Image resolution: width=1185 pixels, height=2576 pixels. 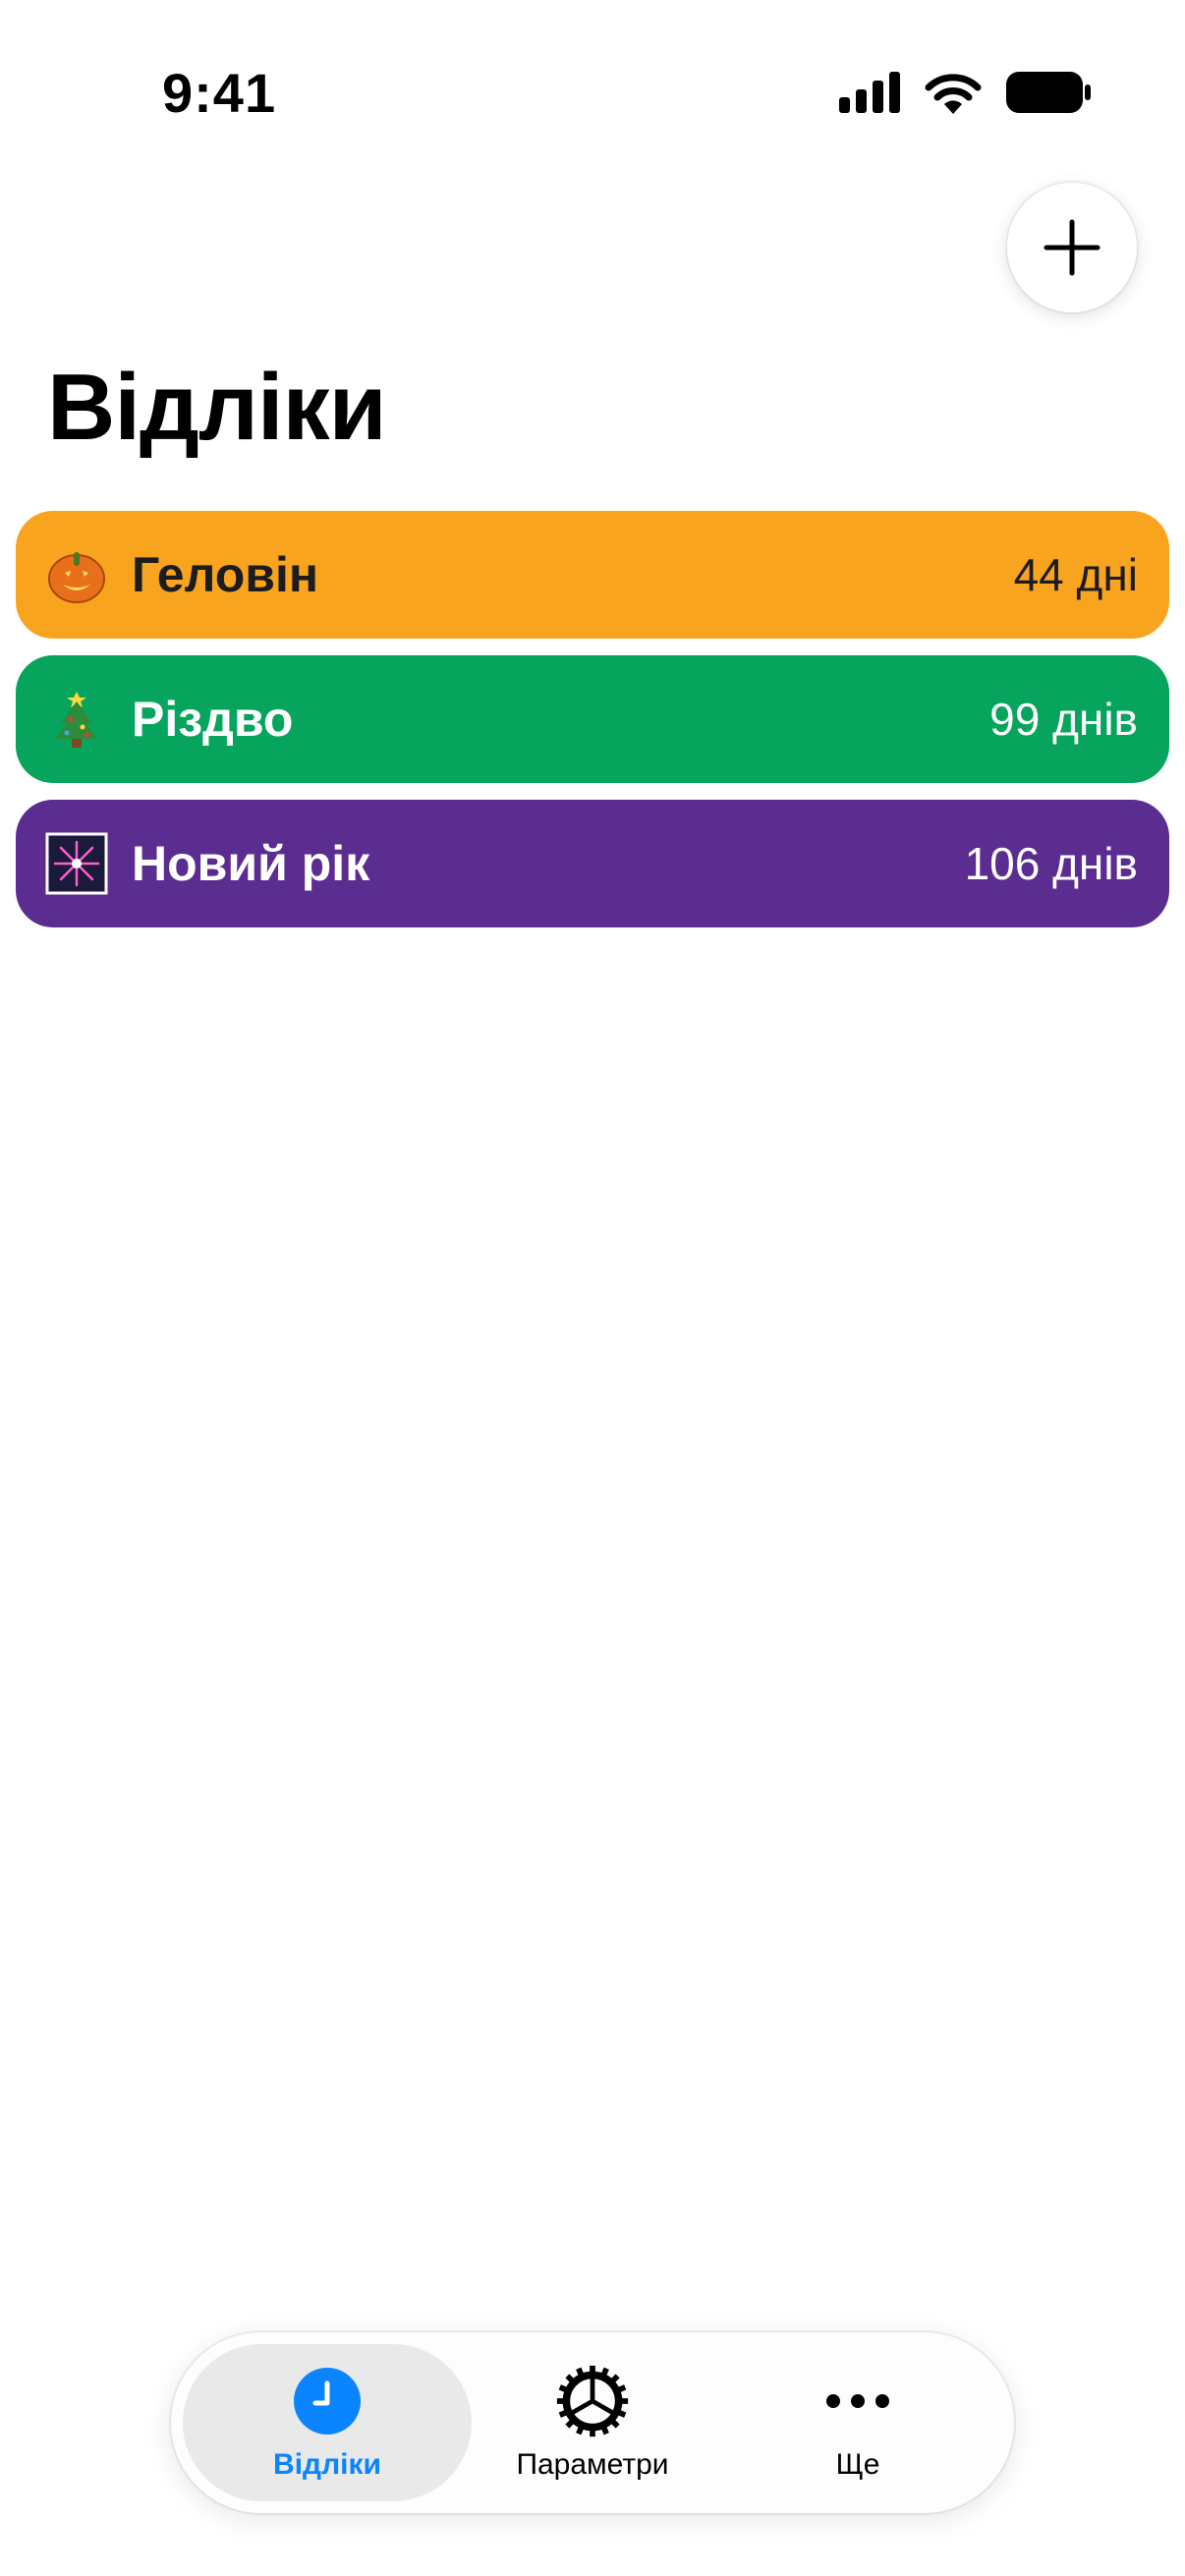 What do you see at coordinates (592, 2464) in the screenshot?
I see `tab-label: Параметри` at bounding box center [592, 2464].